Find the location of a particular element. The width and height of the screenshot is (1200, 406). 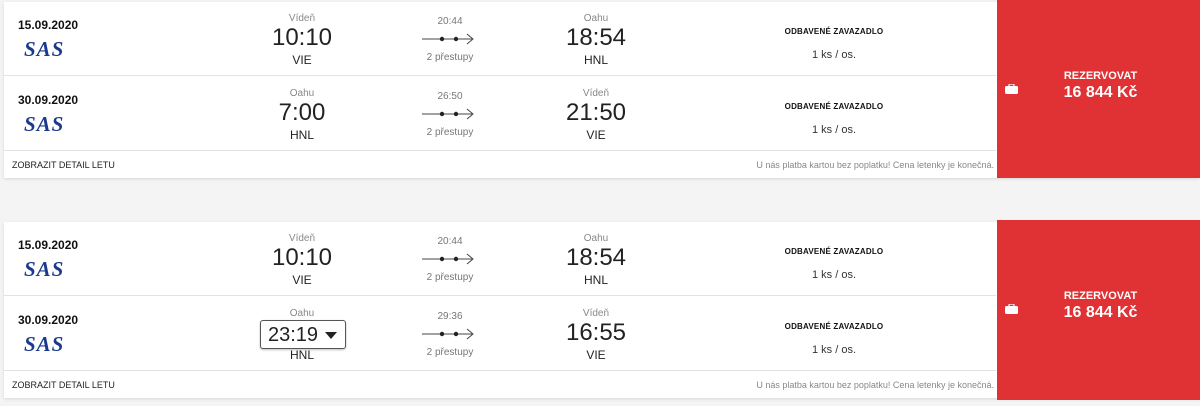

arrival-time: 21:50 is located at coordinates (596, 112).